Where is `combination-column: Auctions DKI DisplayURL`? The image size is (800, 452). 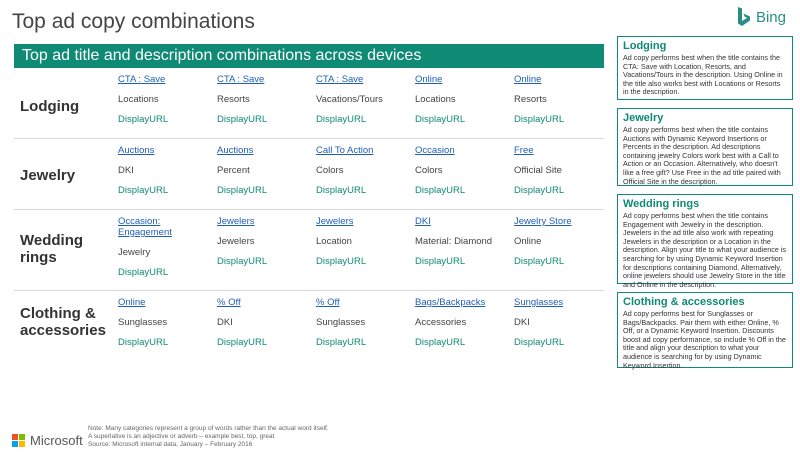
combination-column: Auctions DKI DisplayURL is located at coordinates (166, 175).